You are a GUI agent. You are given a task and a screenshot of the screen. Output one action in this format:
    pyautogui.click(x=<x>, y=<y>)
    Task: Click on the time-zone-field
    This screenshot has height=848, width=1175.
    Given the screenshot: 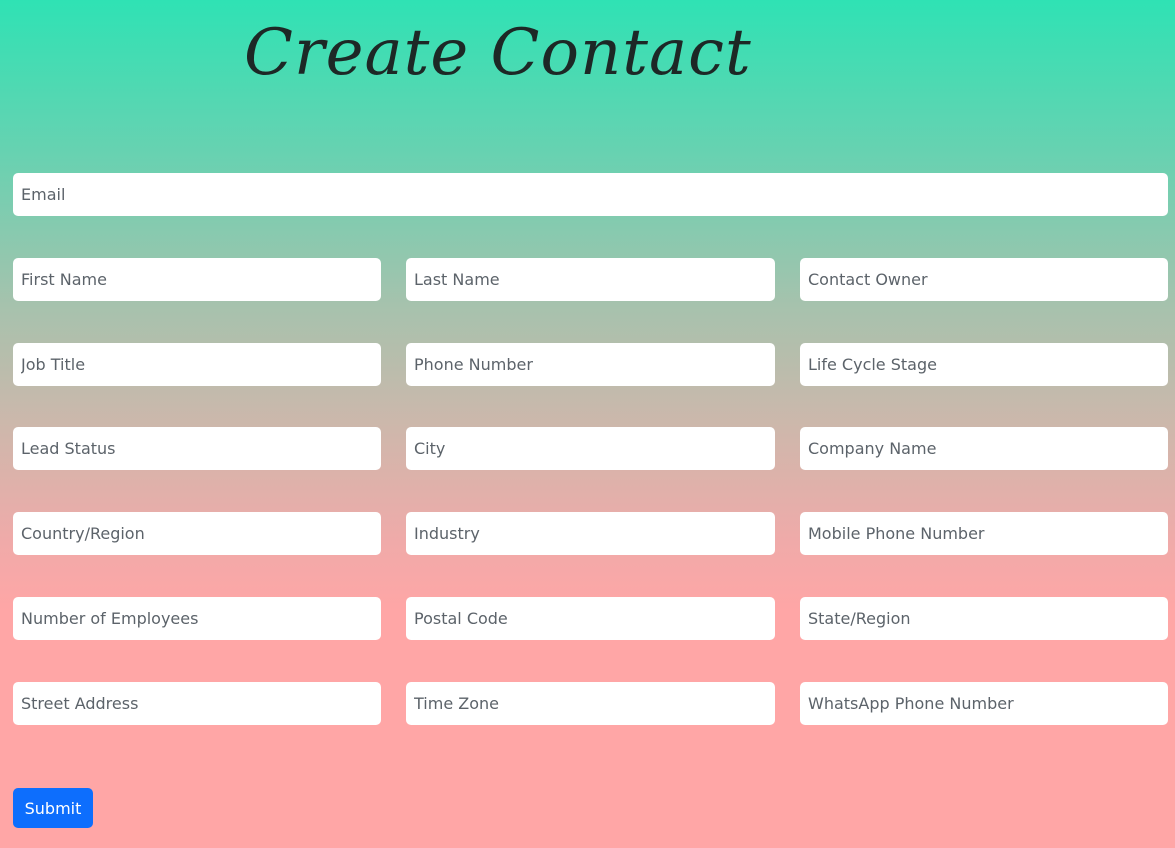 What is the action you would take?
    pyautogui.click(x=590, y=703)
    